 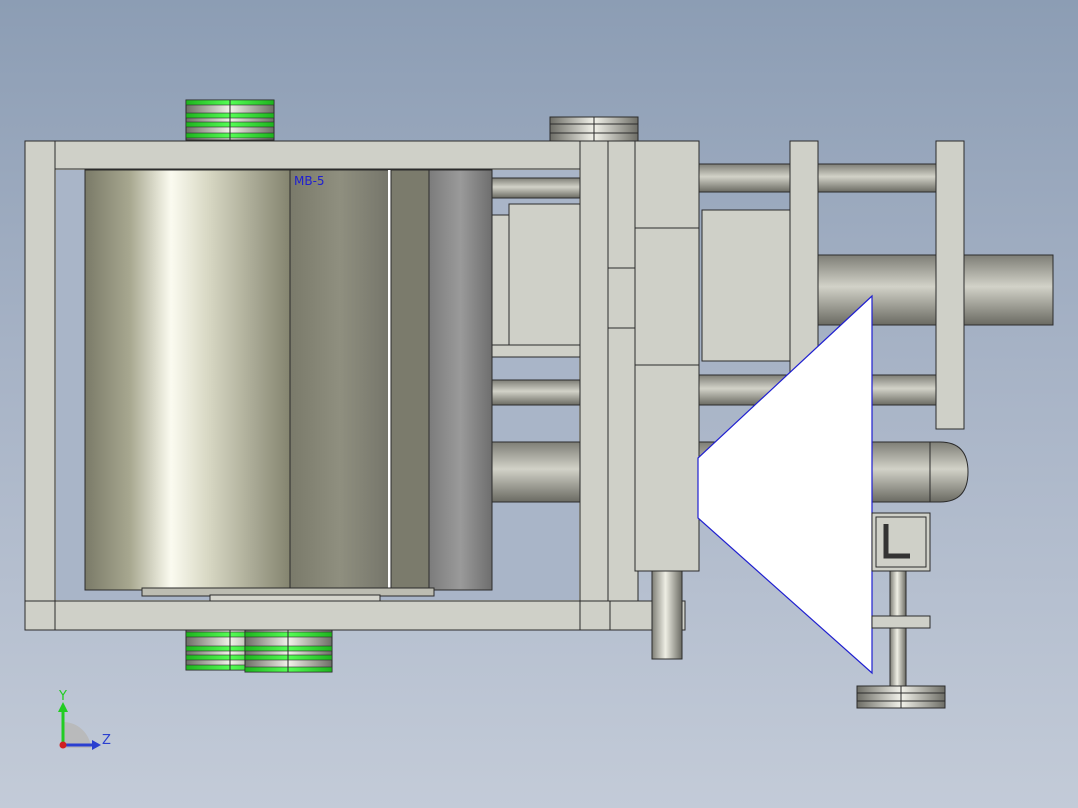 I want to click on side-bracket, so click(x=901, y=599).